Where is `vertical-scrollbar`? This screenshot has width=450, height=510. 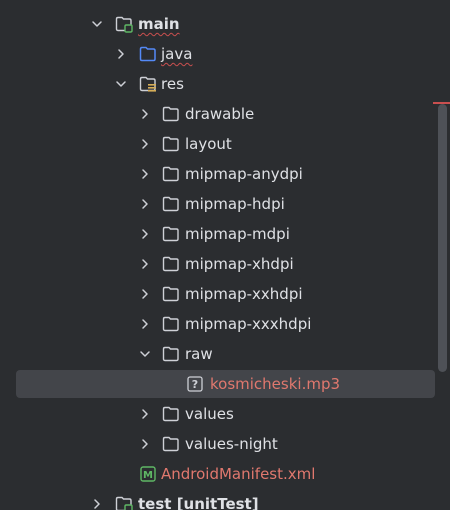
vertical-scrollbar is located at coordinates (442, 238).